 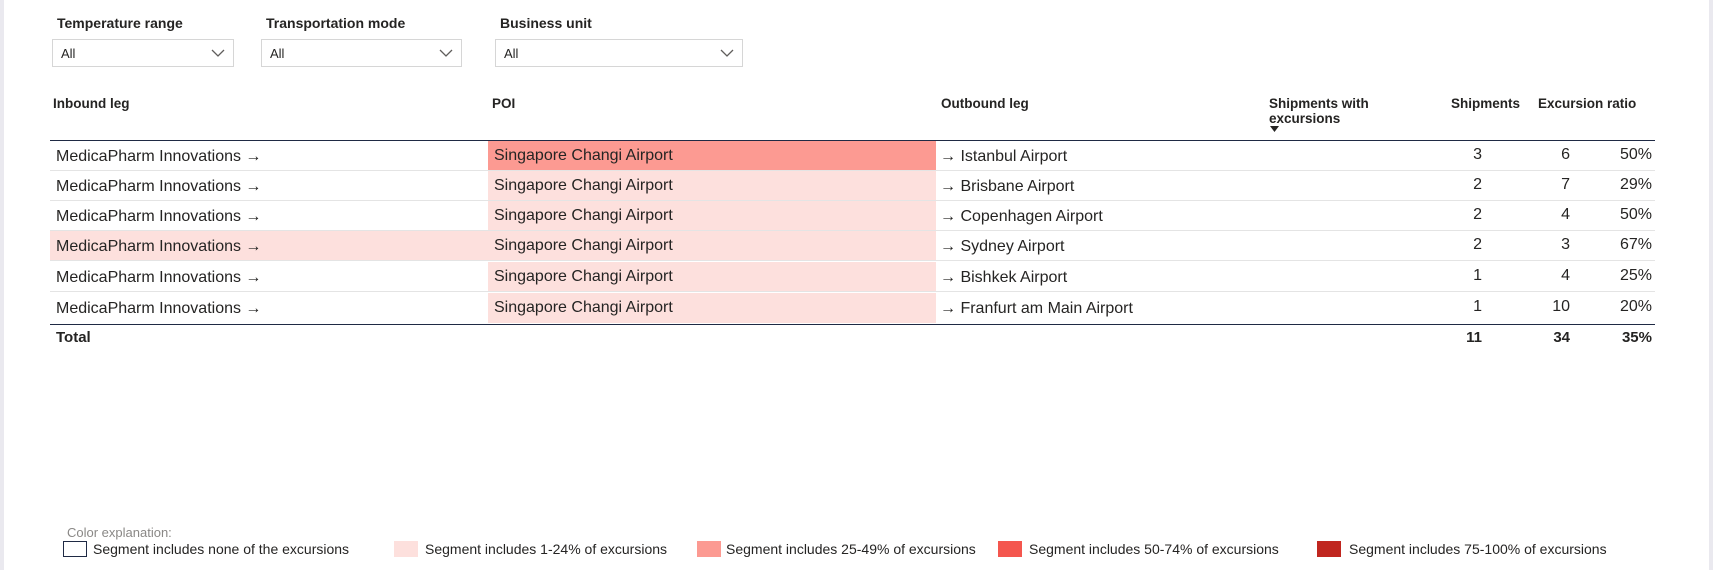 I want to click on transportation-mode-dropdown: All, so click(x=361, y=53).